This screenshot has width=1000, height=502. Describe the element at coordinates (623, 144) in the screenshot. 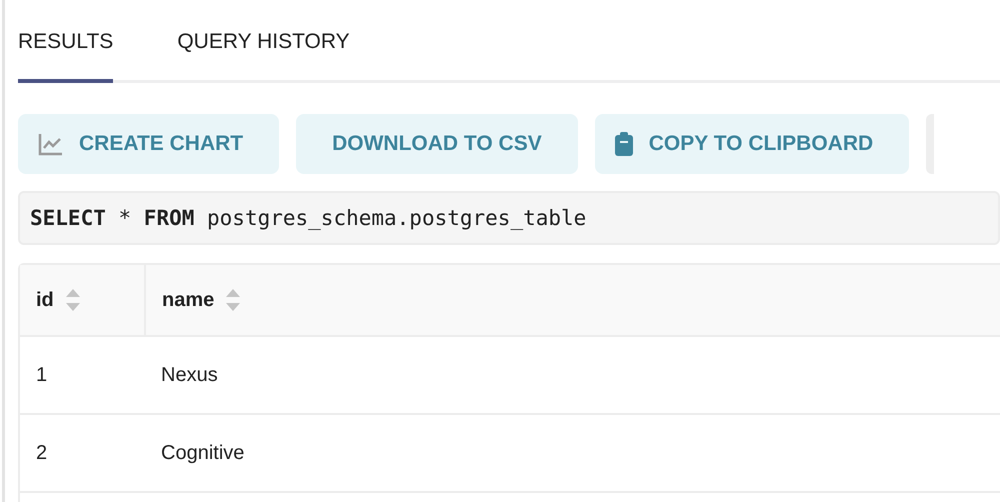

I see `clipboard-icon` at that location.